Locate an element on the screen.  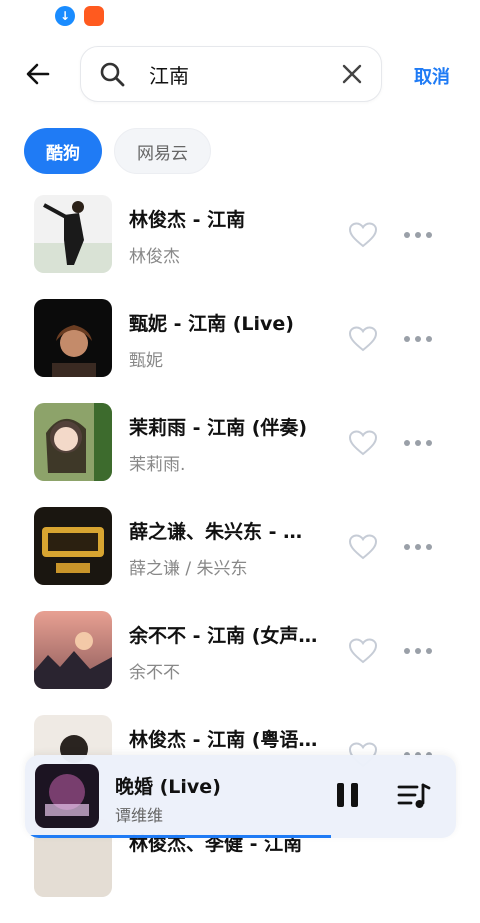
search-icon is located at coordinates (112, 74).